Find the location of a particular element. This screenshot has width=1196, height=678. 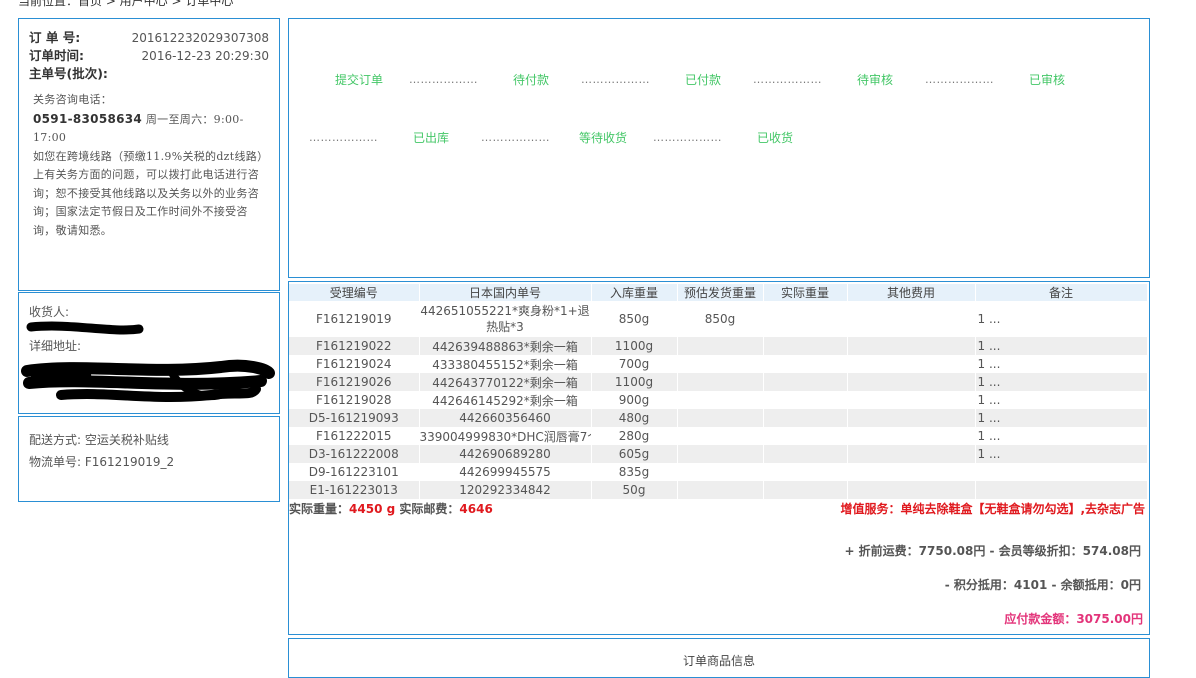

cell-jp-tracking: 442660356460 is located at coordinates (505, 418).